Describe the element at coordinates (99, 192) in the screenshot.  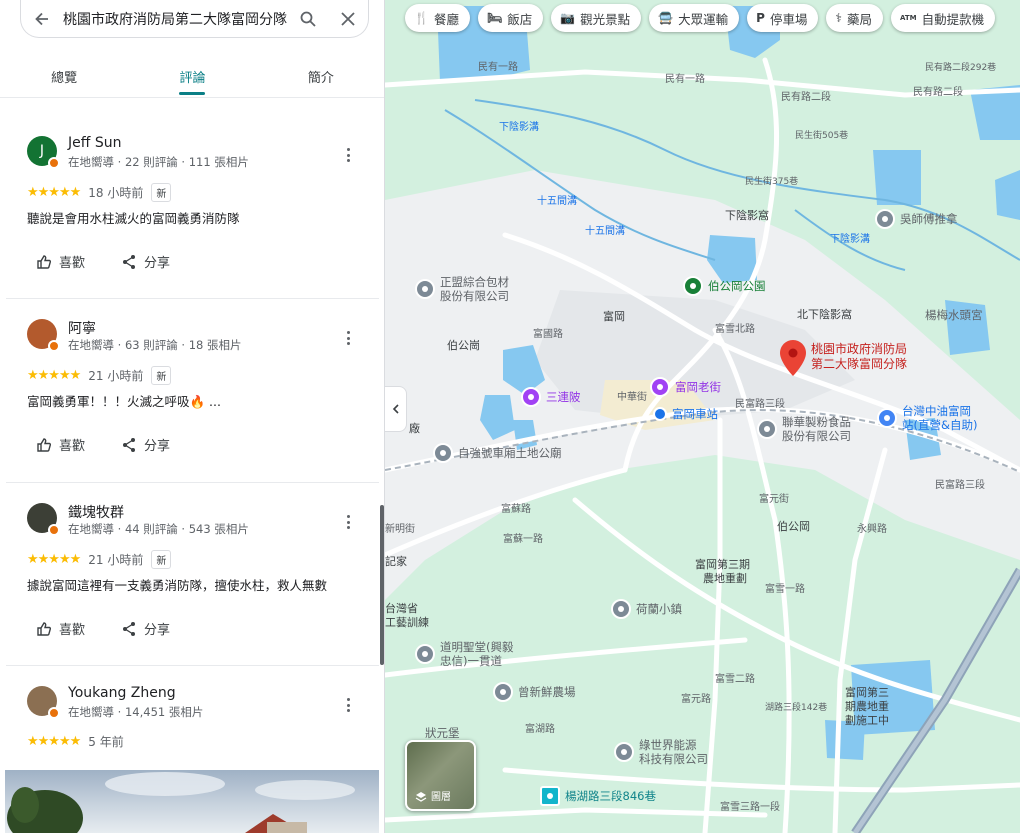
I see `rating-row: ★★★★★ 18 小時前 新` at that location.